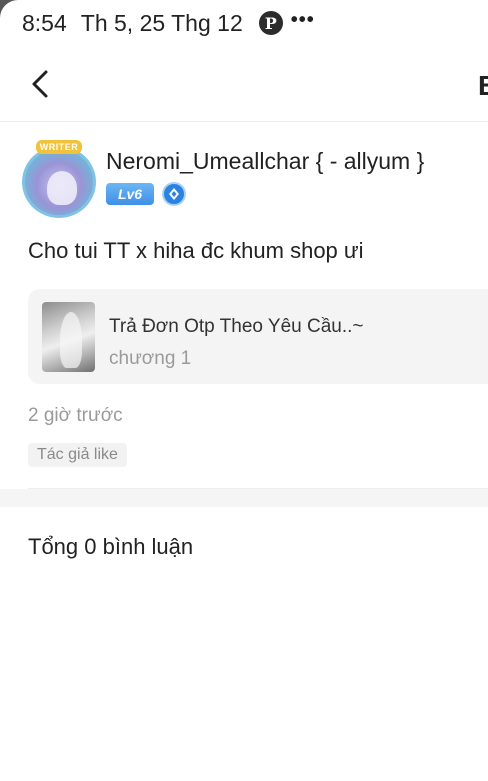 This screenshot has height=781, width=488. Describe the element at coordinates (302, 19) in the screenshot. I see `more-notifications-icon: •••` at that location.